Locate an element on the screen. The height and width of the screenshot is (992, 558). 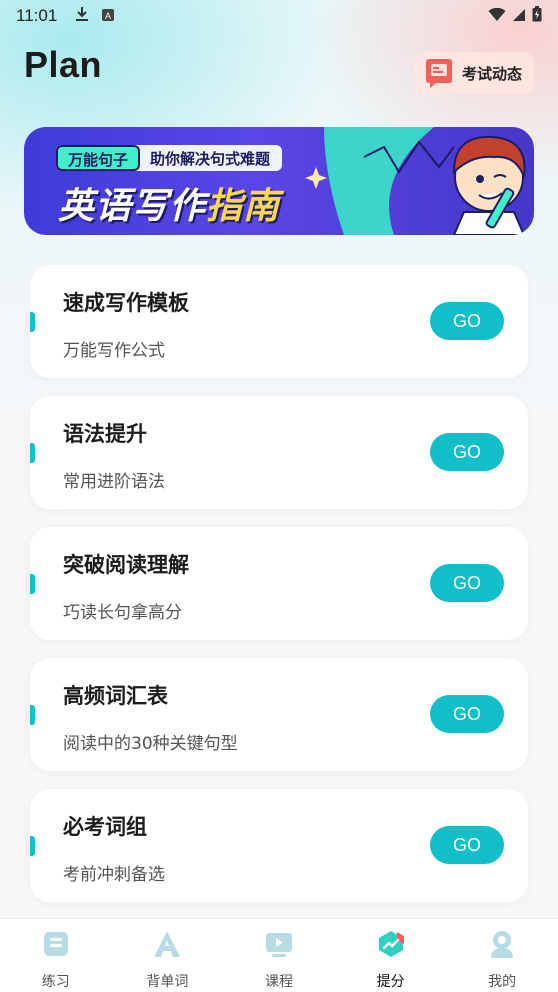
plan-card-reading: 突破阅读理解 巧读长句拿高分 GO is located at coordinates (279, 583).